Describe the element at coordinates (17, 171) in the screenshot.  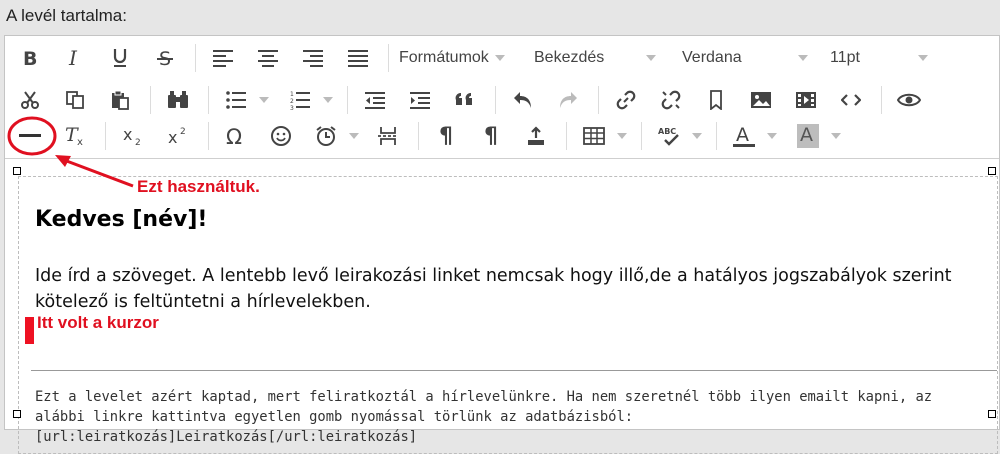
I see `resize-handle-top-left` at that location.